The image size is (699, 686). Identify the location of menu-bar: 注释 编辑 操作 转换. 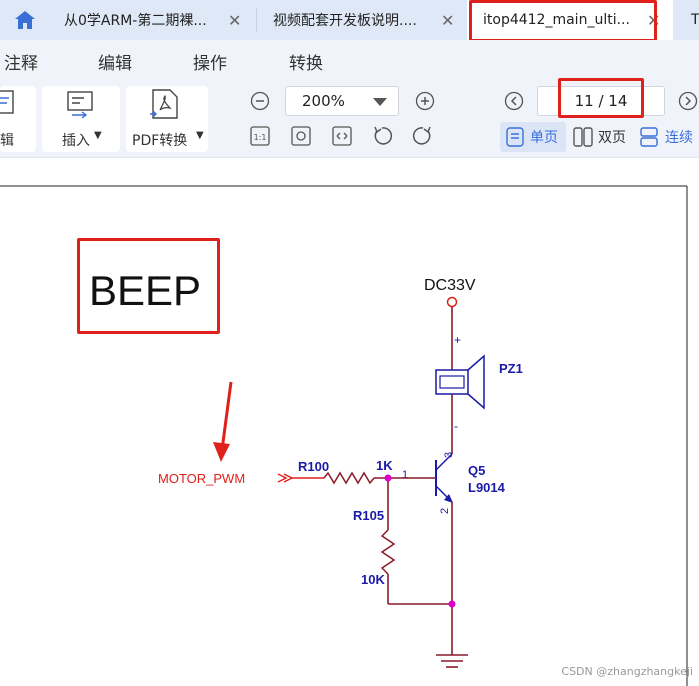
(349, 60).